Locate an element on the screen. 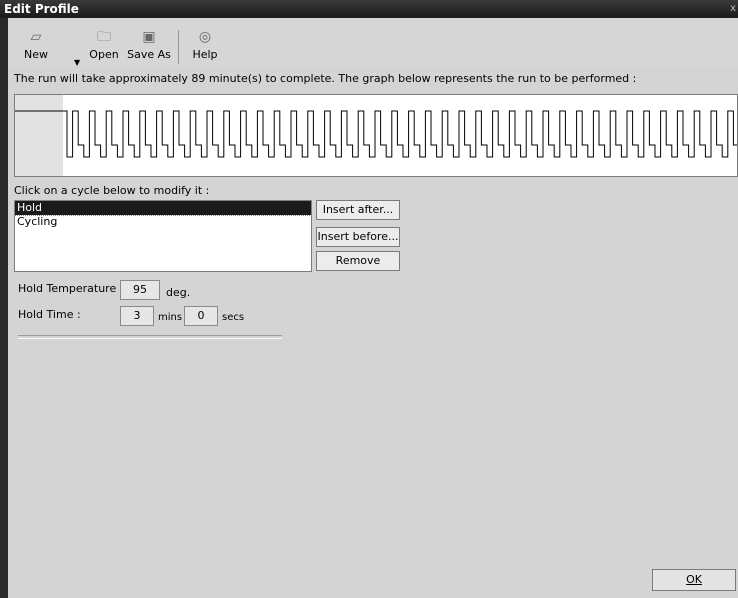 This screenshot has height=598, width=738. help-button-label: Help is located at coordinates (205, 54).